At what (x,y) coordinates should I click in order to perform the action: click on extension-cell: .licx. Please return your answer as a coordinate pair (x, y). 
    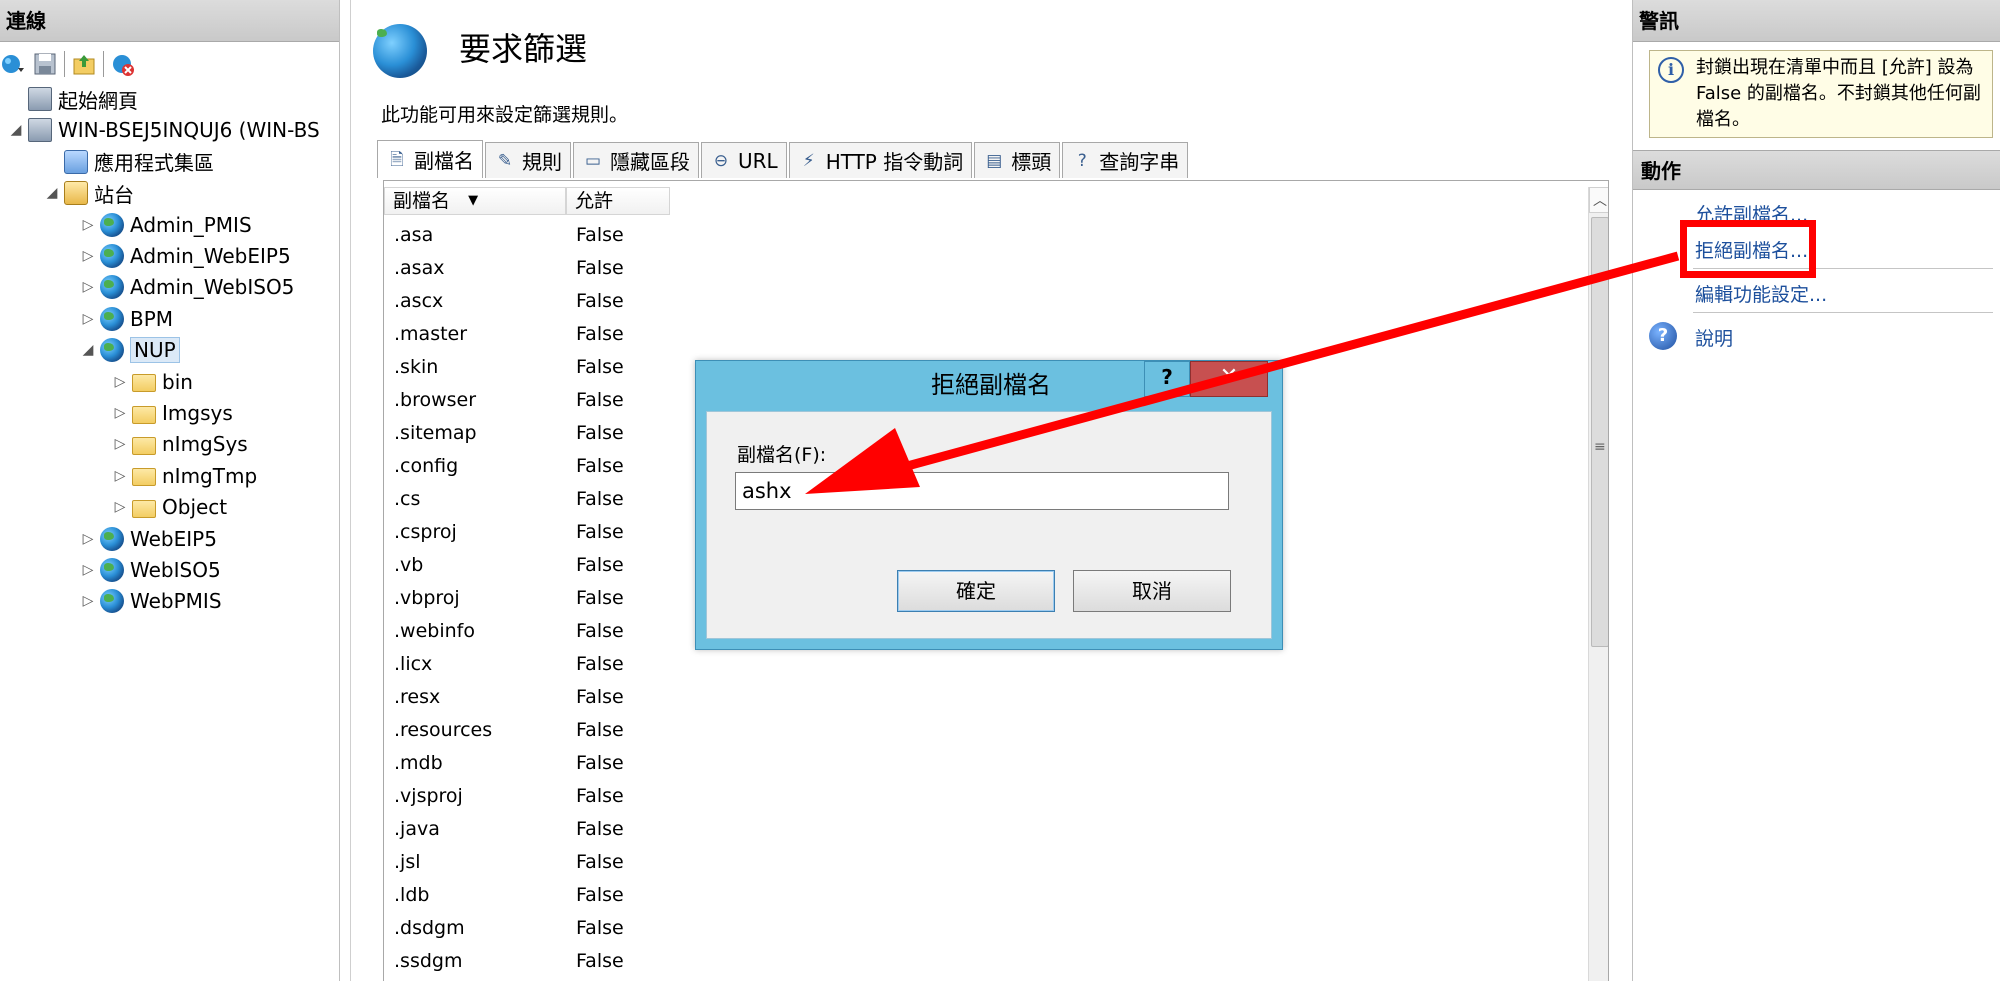
    Looking at the image, I should click on (413, 664).